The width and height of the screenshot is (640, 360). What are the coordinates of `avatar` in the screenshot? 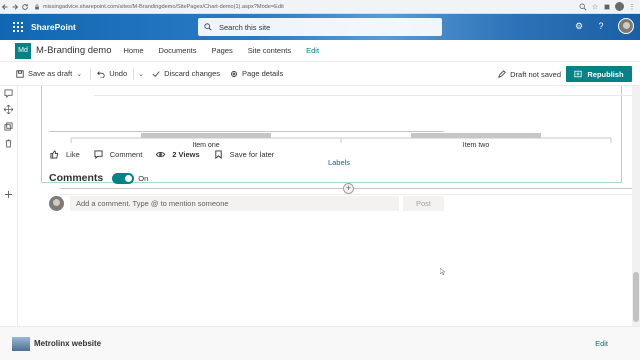 It's located at (56, 203).